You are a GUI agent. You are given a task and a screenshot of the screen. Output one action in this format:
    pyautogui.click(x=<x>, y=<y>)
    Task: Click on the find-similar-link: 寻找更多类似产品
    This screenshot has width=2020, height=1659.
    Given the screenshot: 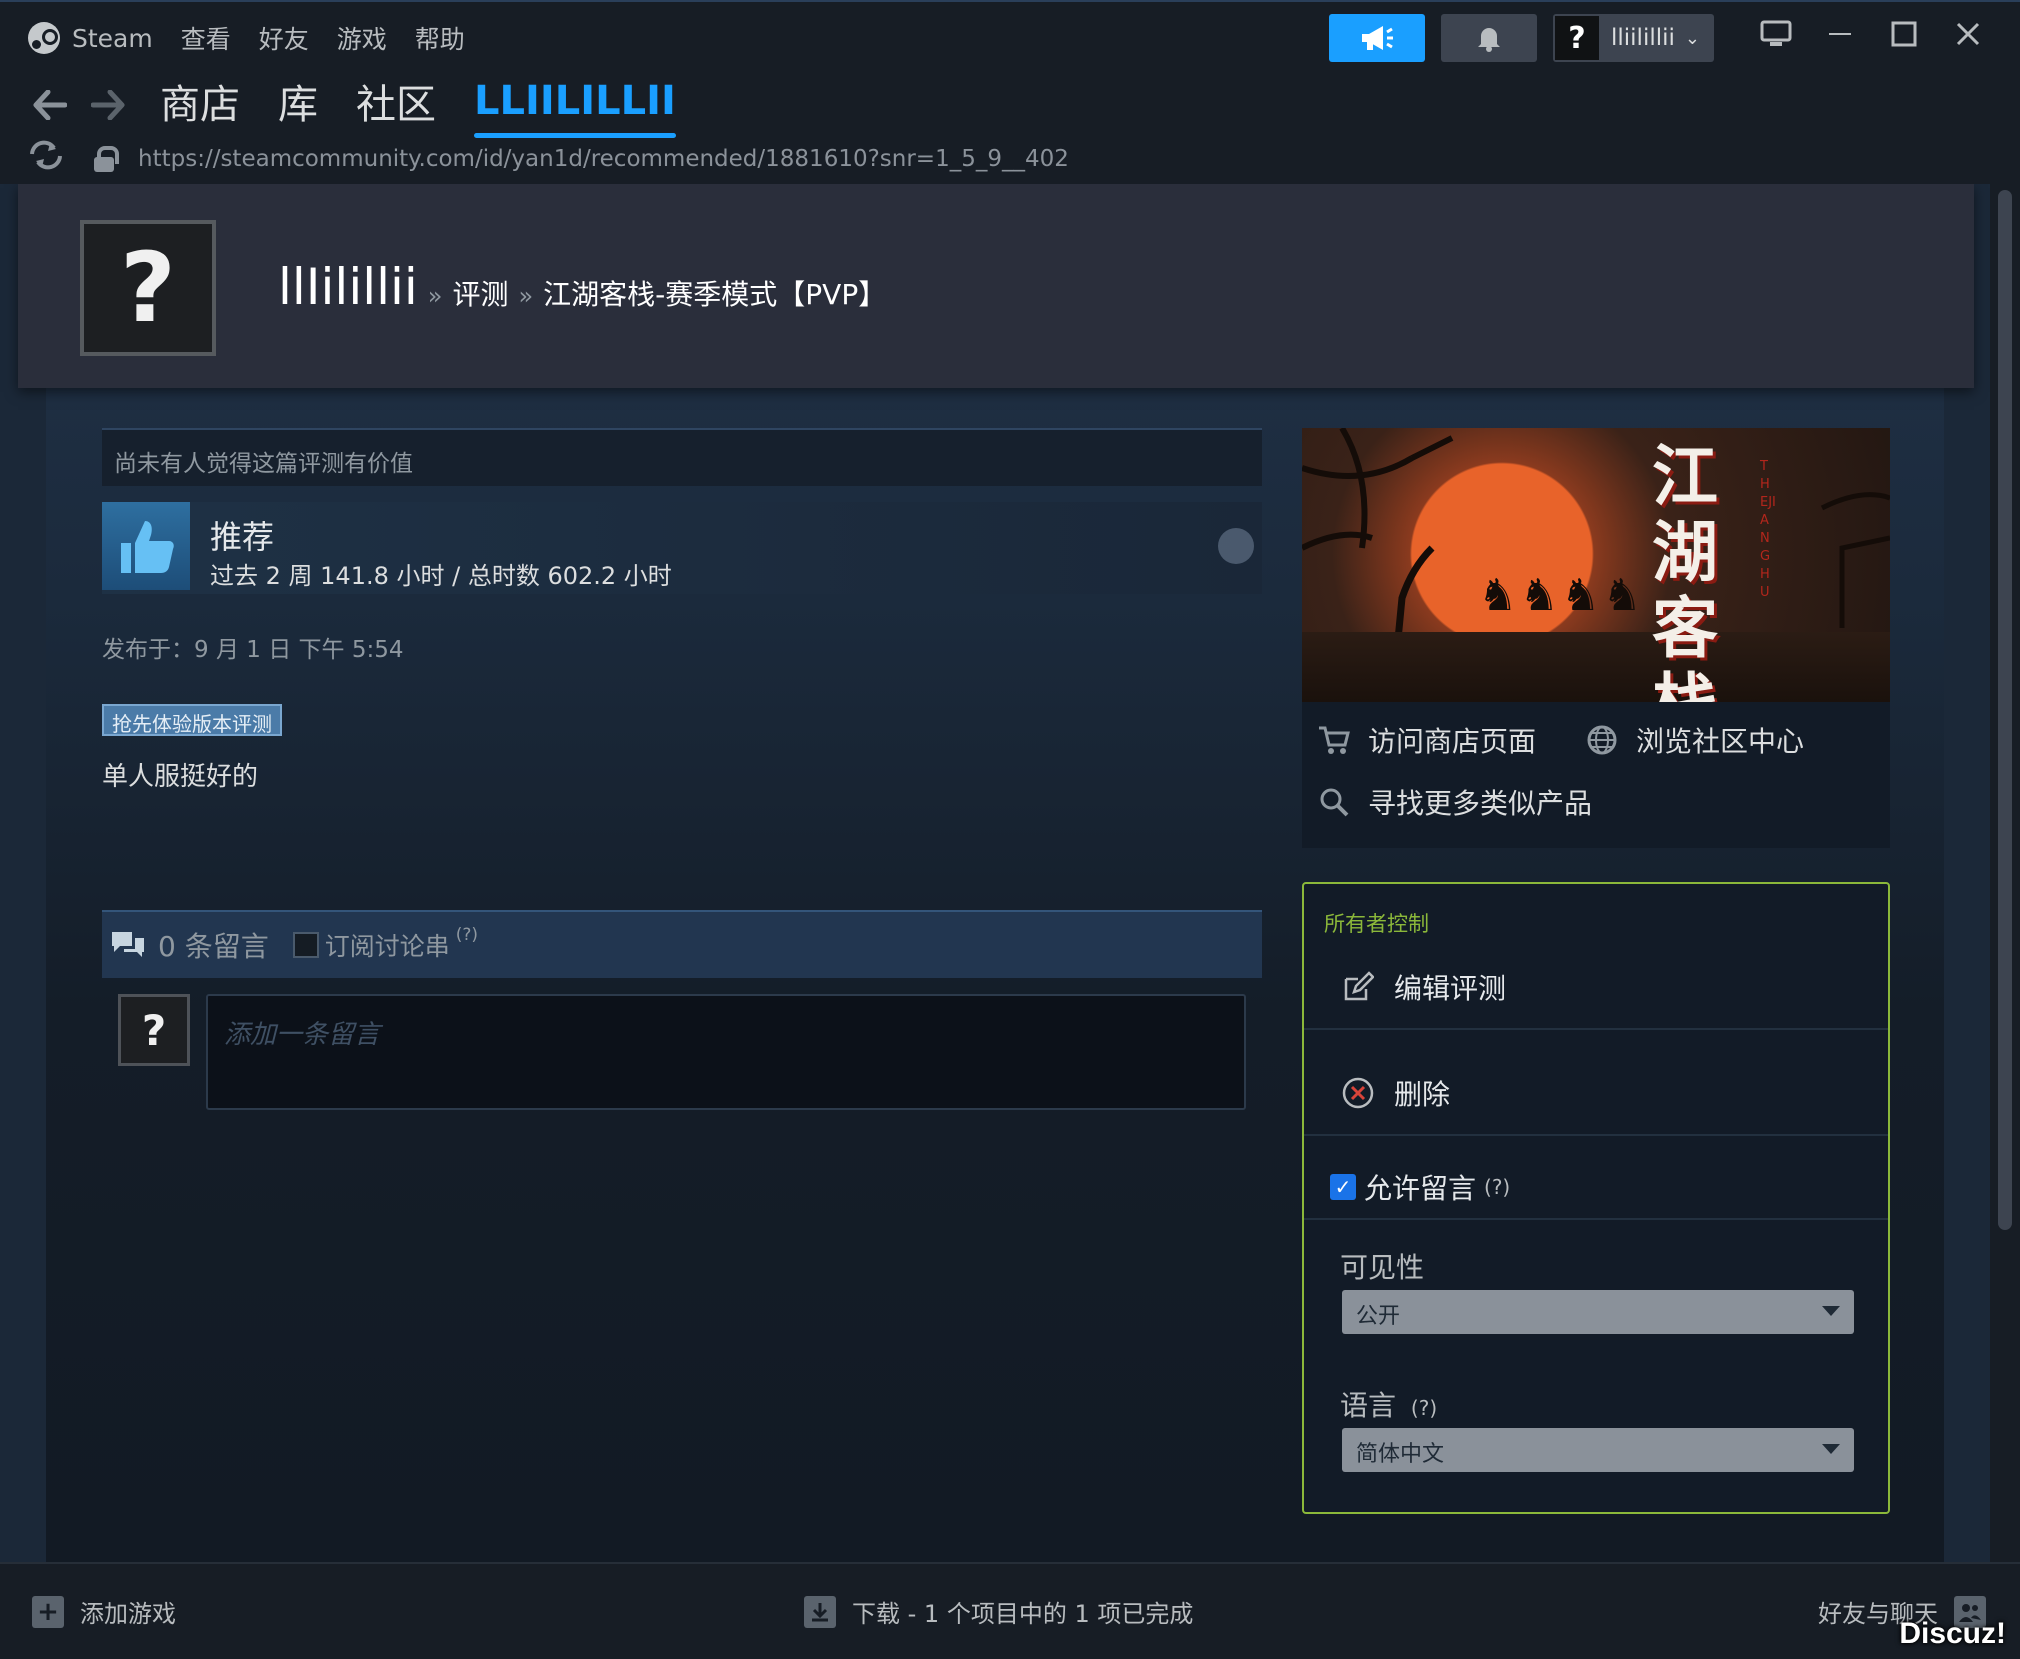 What is the action you would take?
    pyautogui.click(x=1454, y=802)
    